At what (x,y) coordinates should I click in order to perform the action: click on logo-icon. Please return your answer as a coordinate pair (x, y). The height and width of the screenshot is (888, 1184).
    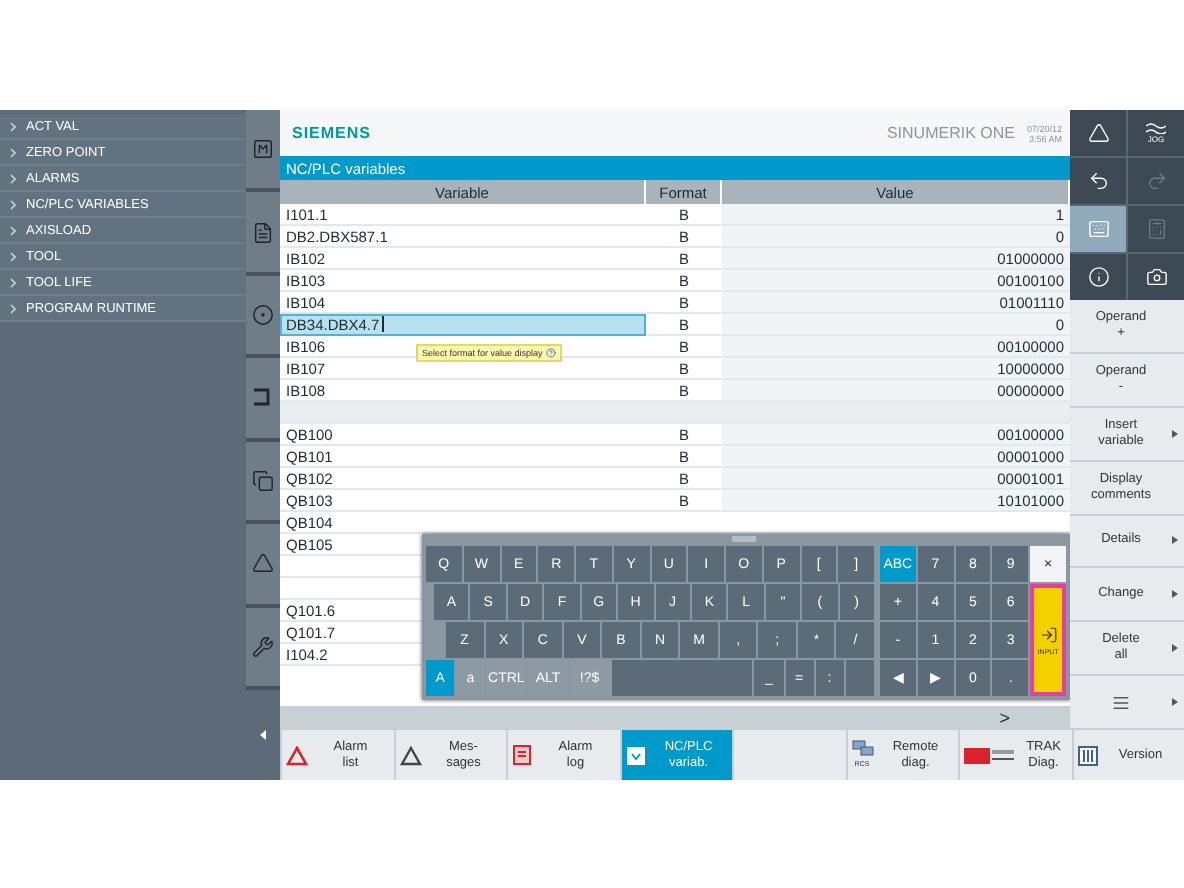
    Looking at the image, I should click on (990, 755).